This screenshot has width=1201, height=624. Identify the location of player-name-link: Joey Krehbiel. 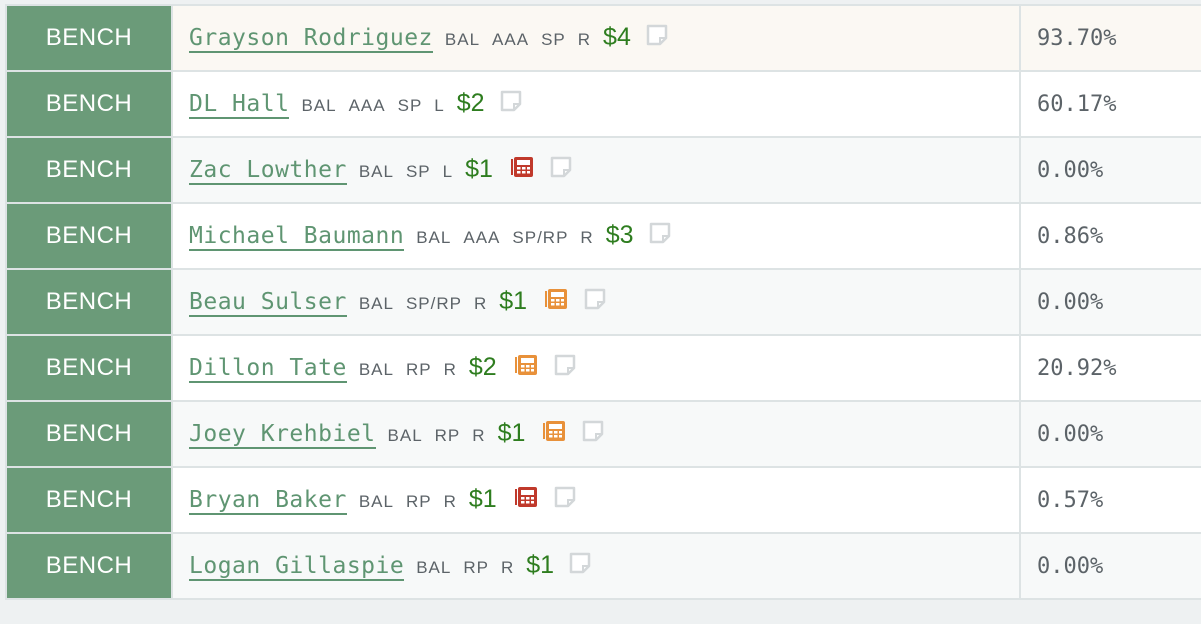
(282, 434).